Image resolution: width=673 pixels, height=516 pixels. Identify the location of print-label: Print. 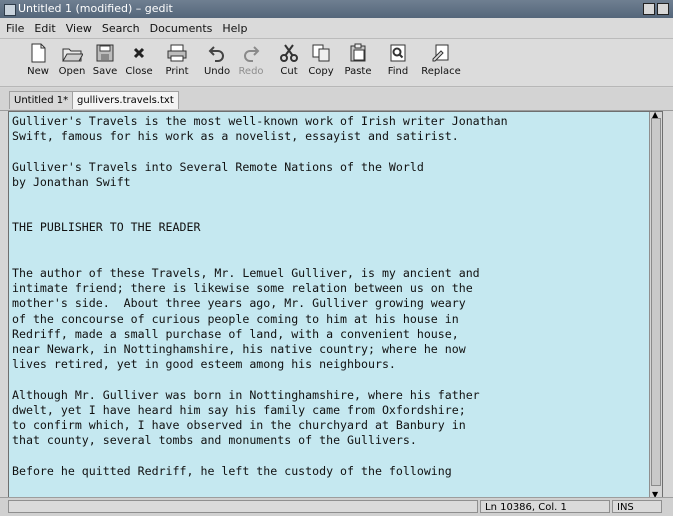
(177, 71).